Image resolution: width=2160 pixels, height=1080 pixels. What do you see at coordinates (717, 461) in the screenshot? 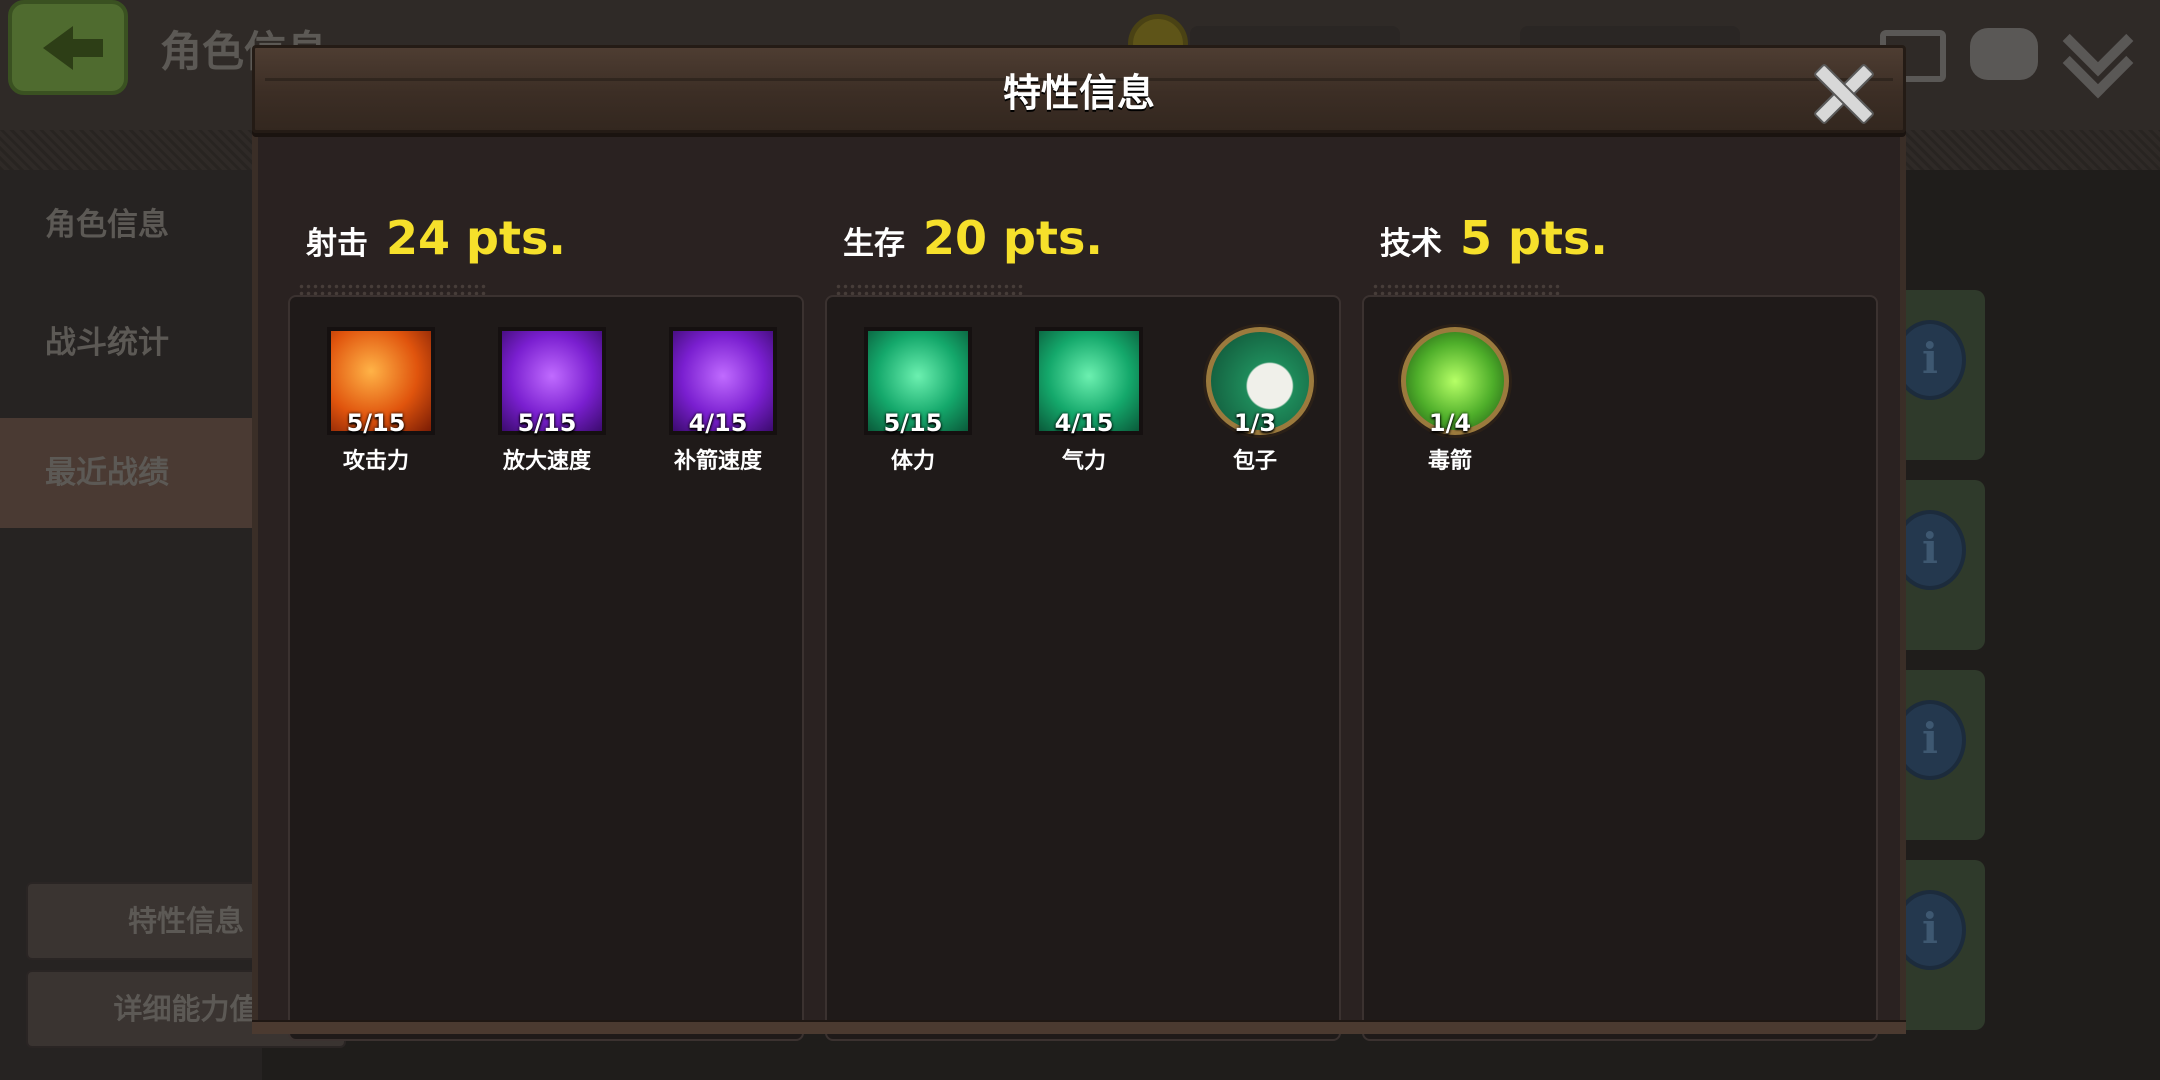
I see `skill-name: 补箭速度` at bounding box center [717, 461].